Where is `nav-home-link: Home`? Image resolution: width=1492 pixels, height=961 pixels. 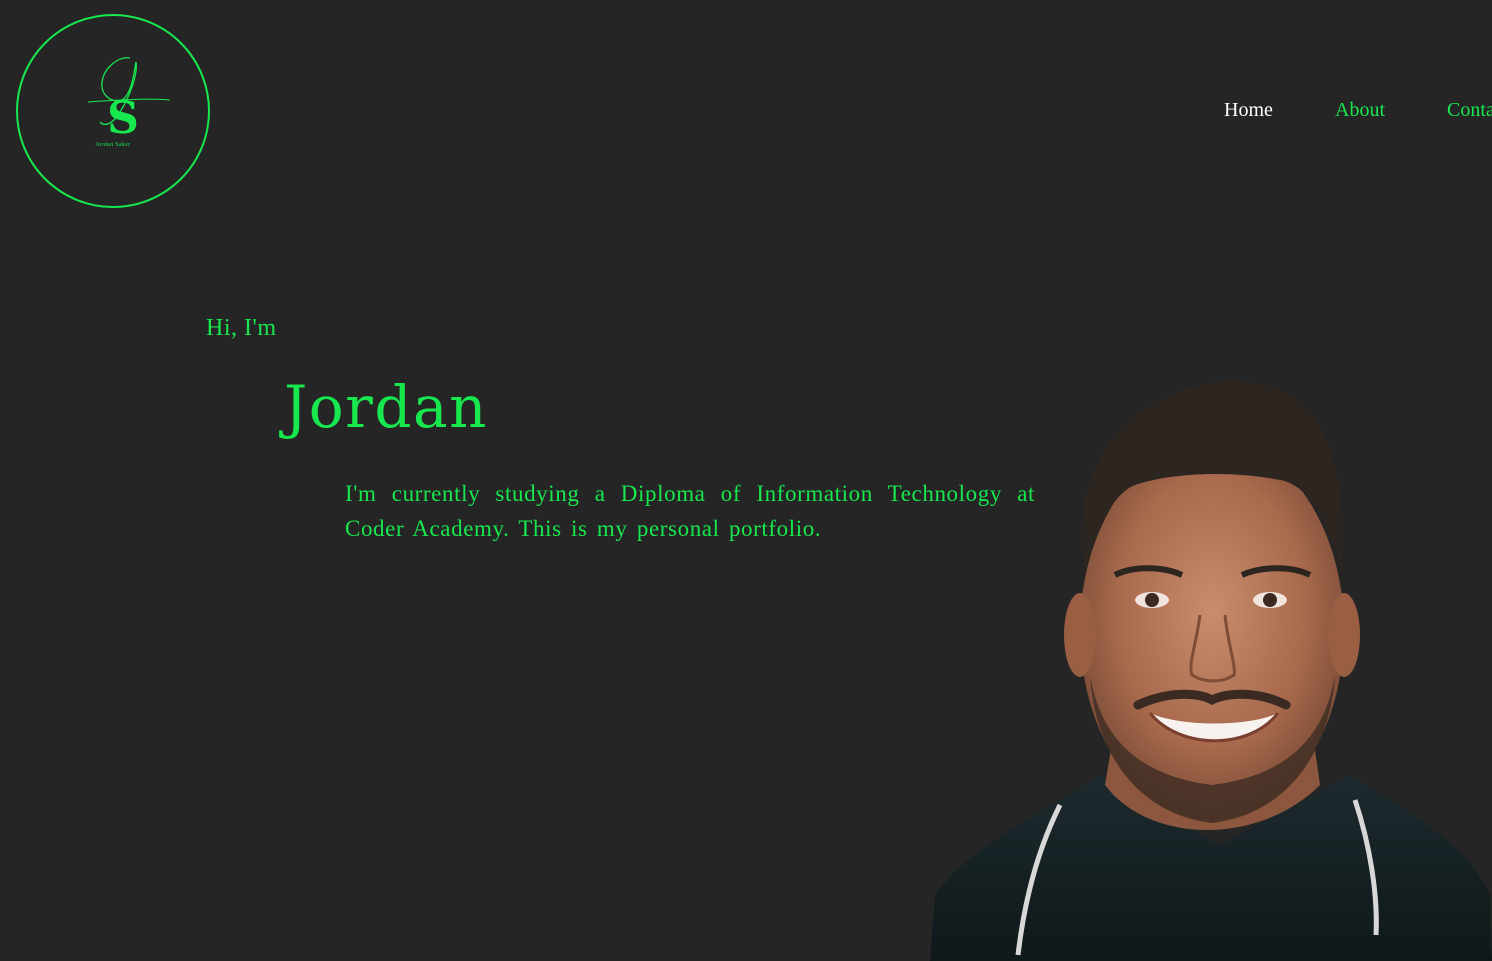
nav-home-link: Home is located at coordinates (1248, 110).